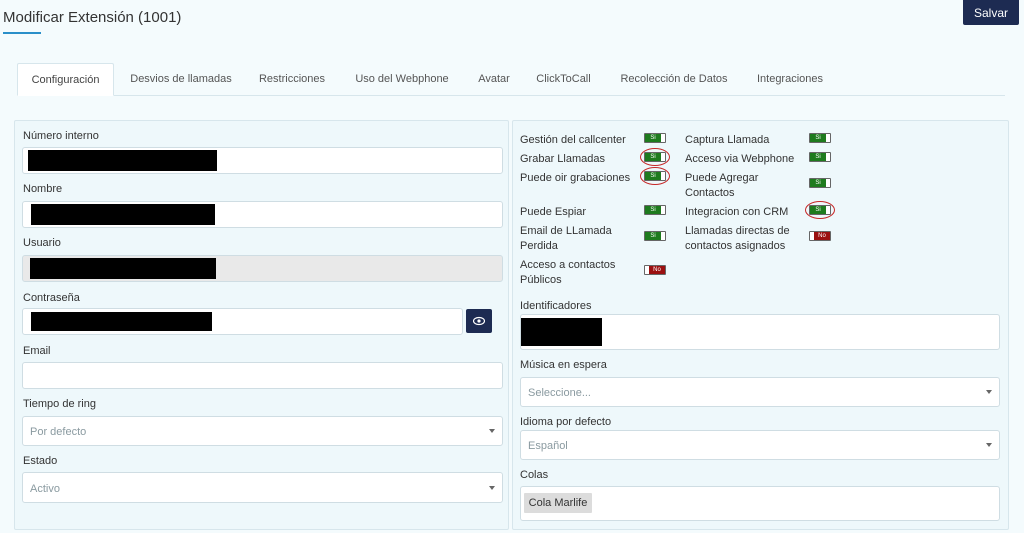 Image resolution: width=1024 pixels, height=533 pixels. I want to click on idioma-value: Español, so click(548, 446).